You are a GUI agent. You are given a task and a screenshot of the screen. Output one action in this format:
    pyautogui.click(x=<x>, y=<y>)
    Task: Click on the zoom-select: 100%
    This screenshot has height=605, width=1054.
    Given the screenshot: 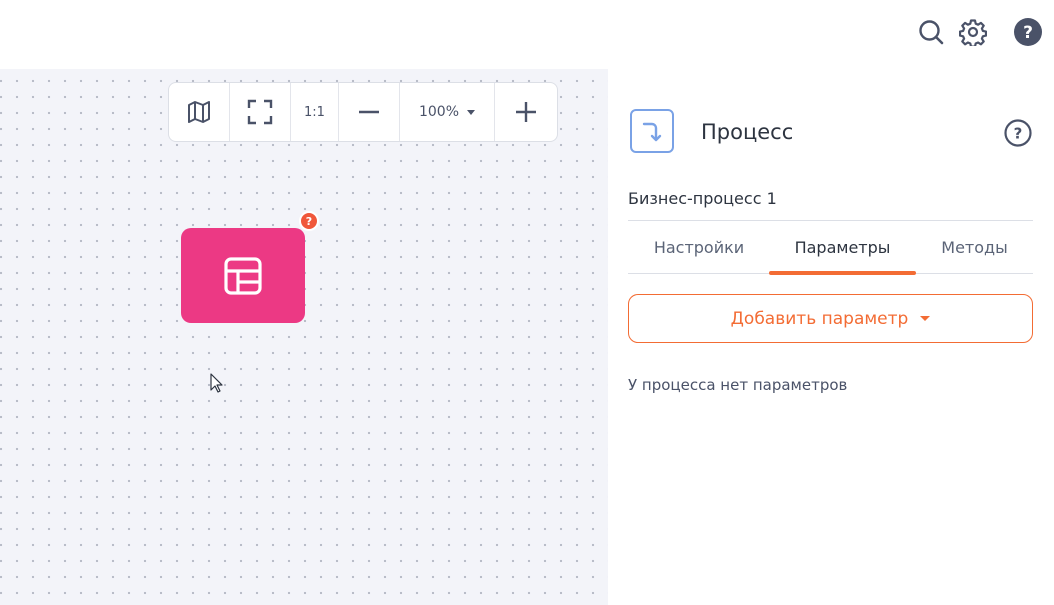 What is the action you would take?
    pyautogui.click(x=447, y=112)
    